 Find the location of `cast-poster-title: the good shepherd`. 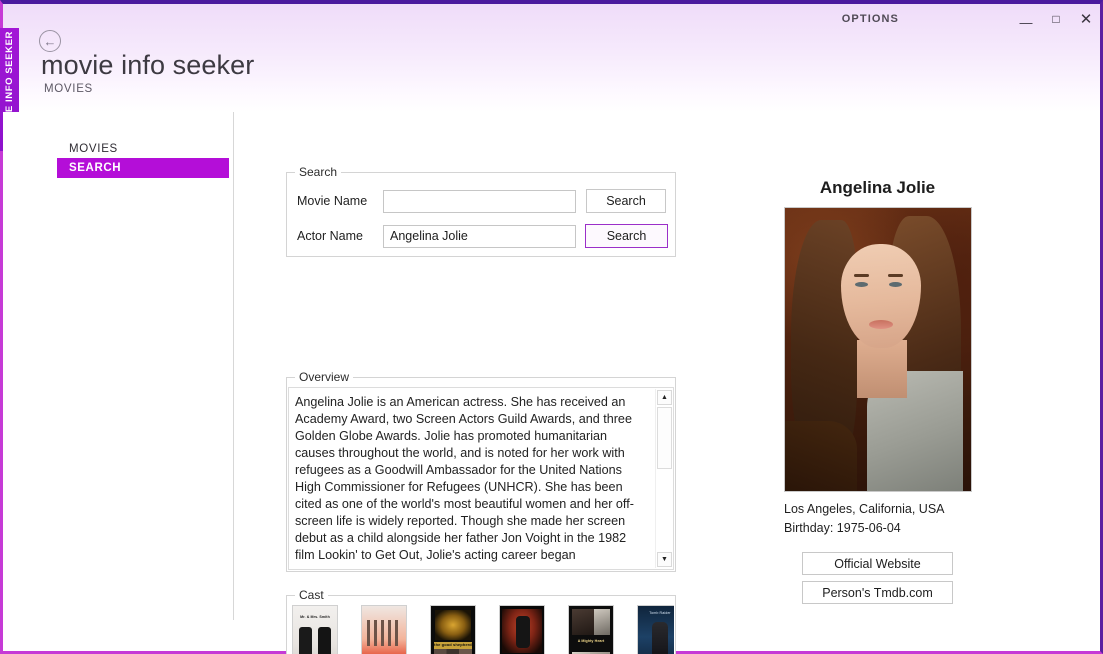

cast-poster-title: the good shepherd is located at coordinates (453, 644).